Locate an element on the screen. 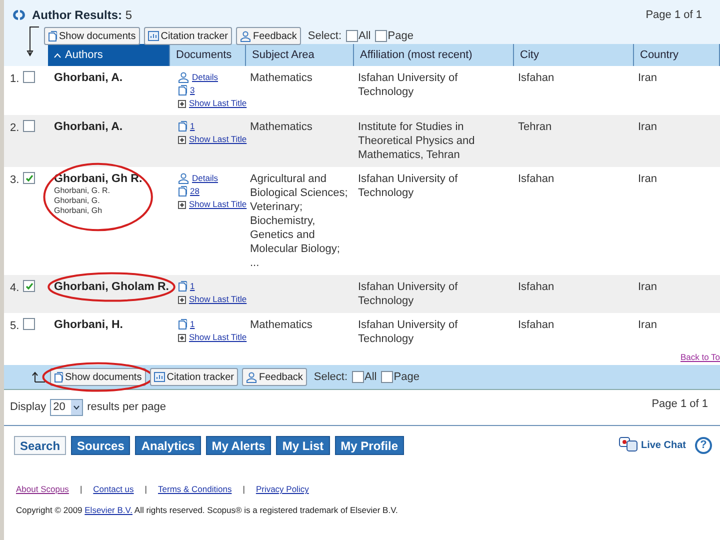 Image resolution: width=720 pixels, height=540 pixels. footer-link: Privacy Policy is located at coordinates (282, 489).